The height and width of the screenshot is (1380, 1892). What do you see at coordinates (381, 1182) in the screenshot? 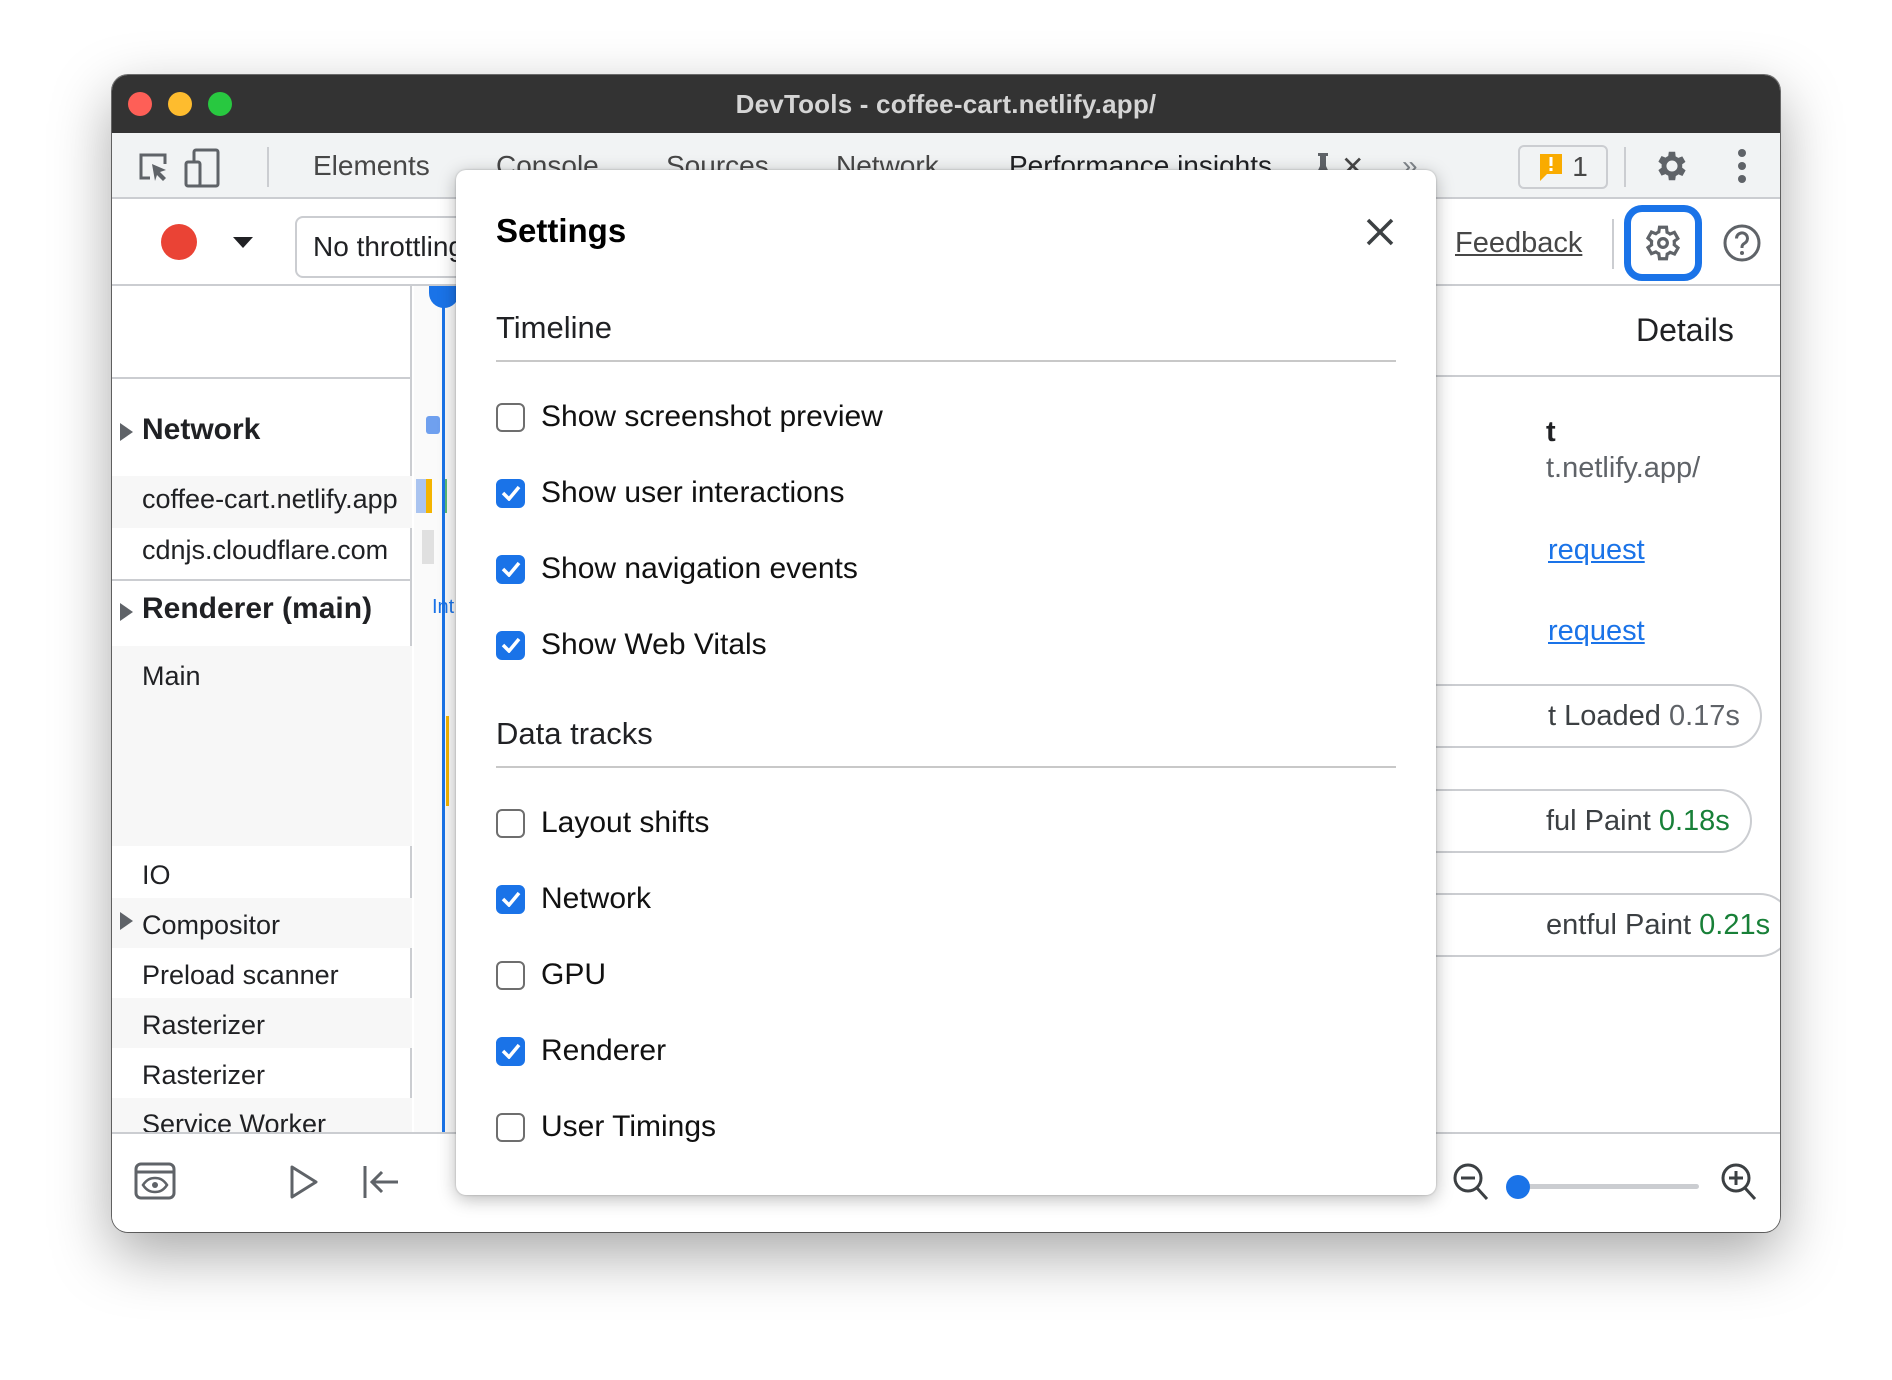
I see `jump-to-start-icon` at bounding box center [381, 1182].